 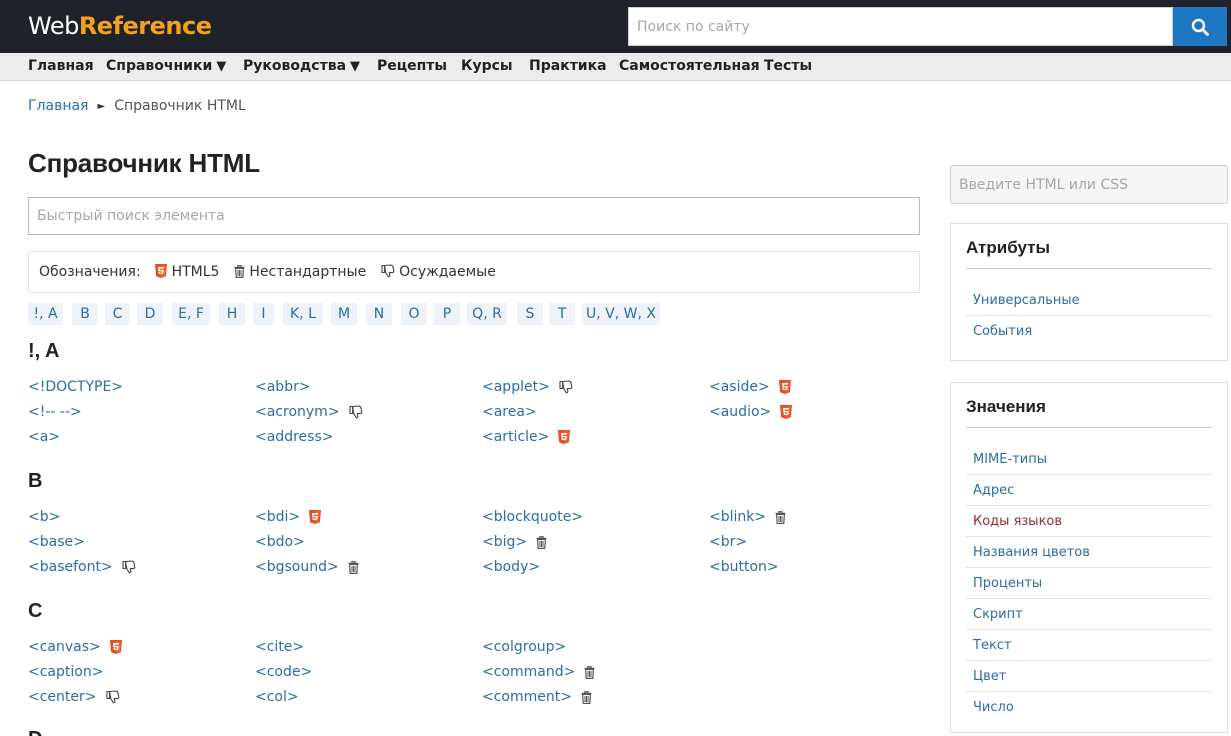 What do you see at coordinates (750, 387) in the screenshot?
I see `tag-link: <aside>` at bounding box center [750, 387].